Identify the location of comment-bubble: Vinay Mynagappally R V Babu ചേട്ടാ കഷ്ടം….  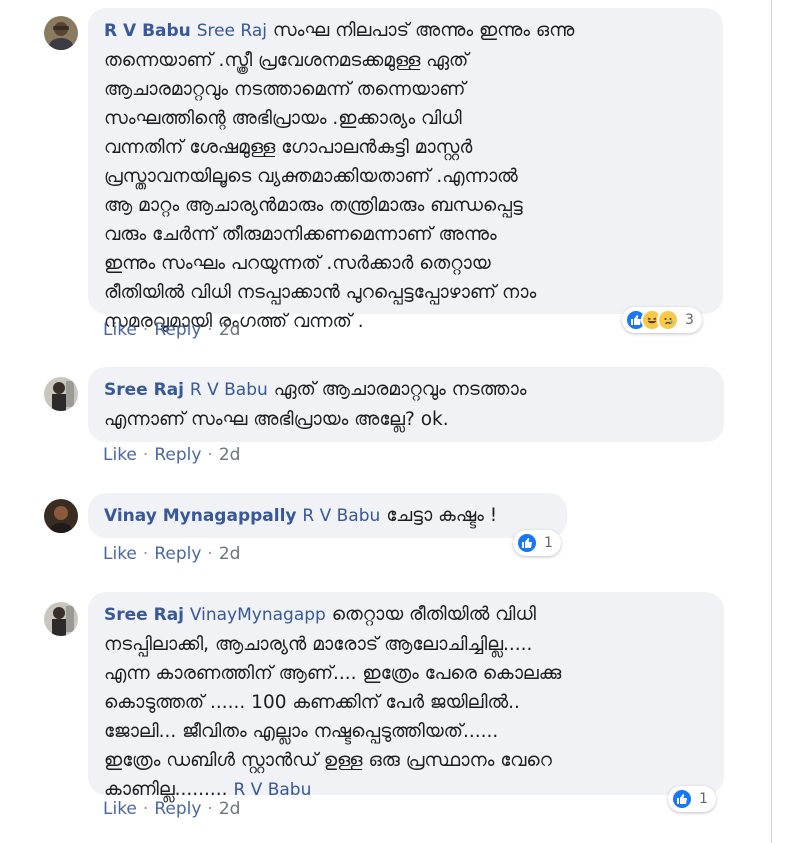
(327, 515).